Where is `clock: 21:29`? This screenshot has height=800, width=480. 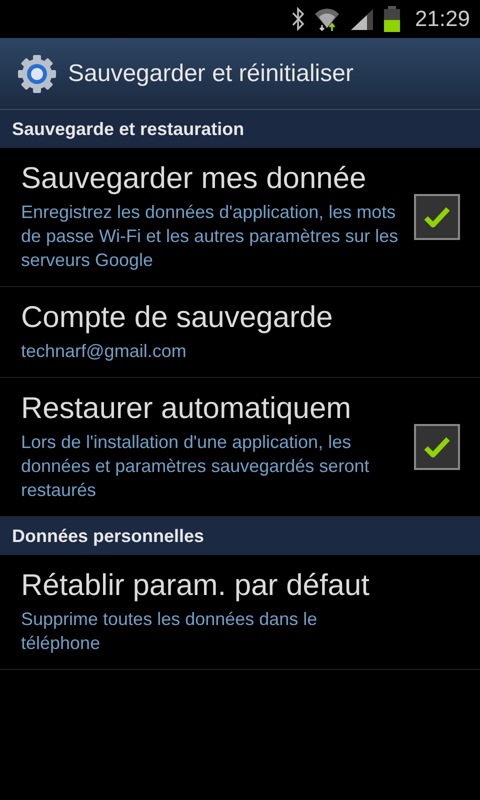
clock: 21:29 is located at coordinates (442, 19).